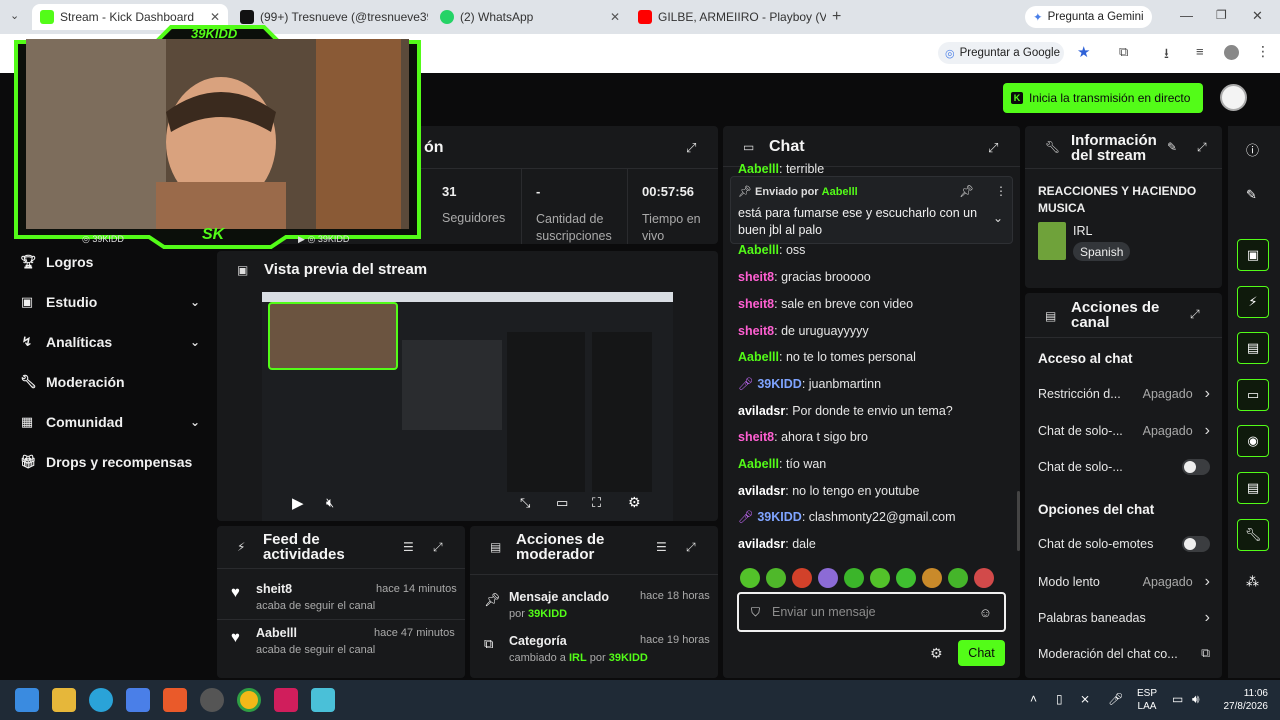 The image size is (1280, 720). I want to click on start-icon, so click(27, 700).